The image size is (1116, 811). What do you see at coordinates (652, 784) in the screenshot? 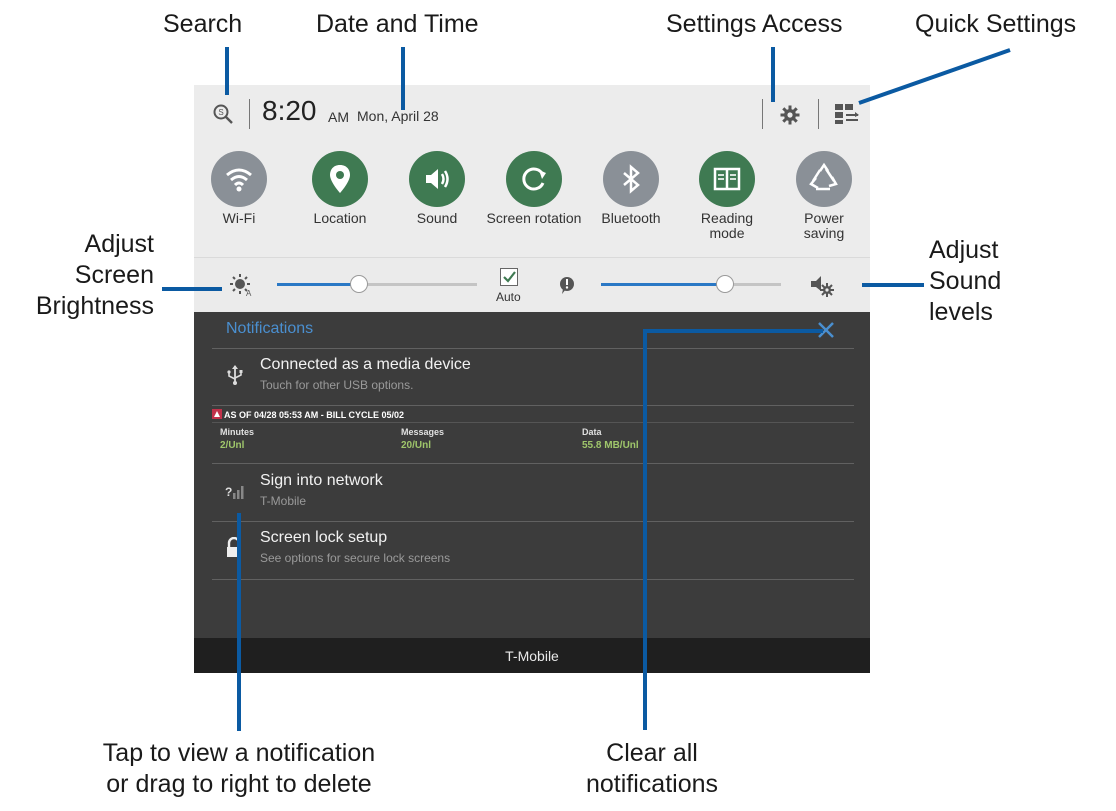
I see `callout-line-2: notifications` at bounding box center [652, 784].